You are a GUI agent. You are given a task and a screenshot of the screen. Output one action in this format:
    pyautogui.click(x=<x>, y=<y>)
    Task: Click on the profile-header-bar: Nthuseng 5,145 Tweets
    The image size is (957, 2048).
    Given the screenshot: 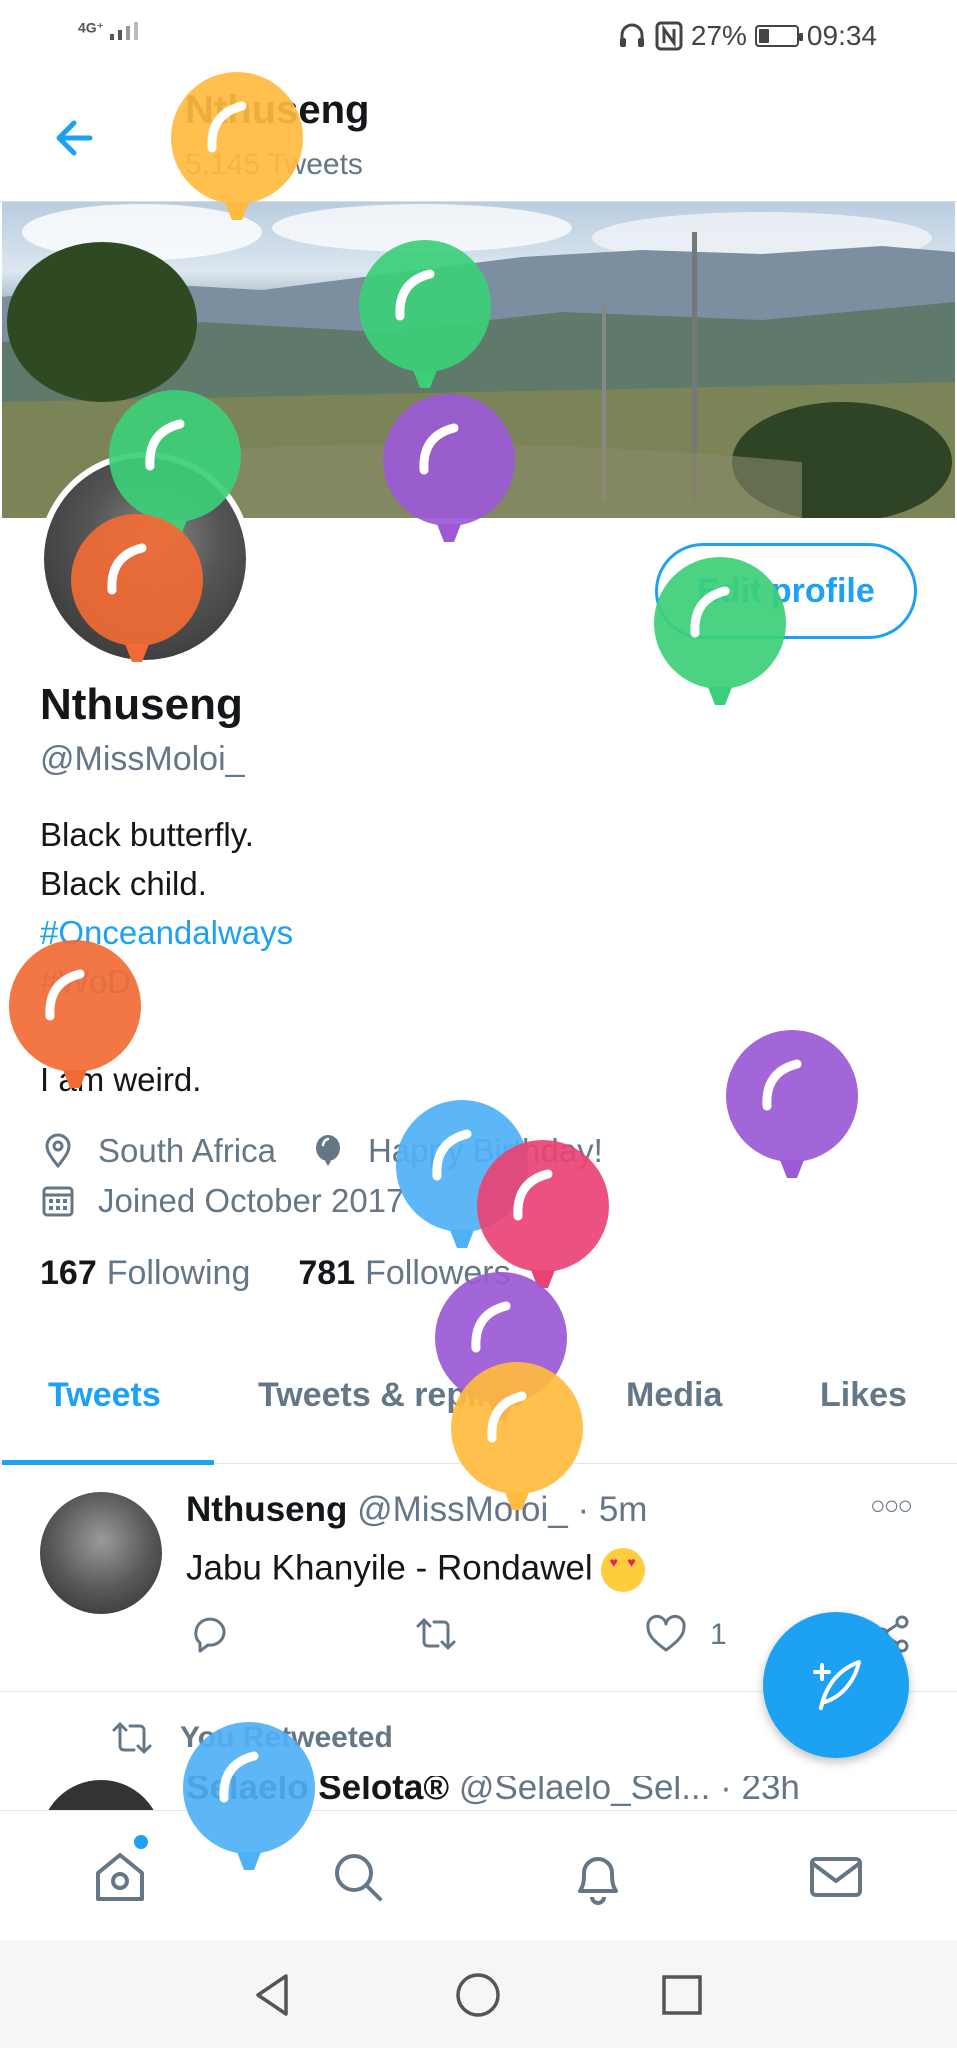 What is the action you would take?
    pyautogui.click(x=478, y=136)
    